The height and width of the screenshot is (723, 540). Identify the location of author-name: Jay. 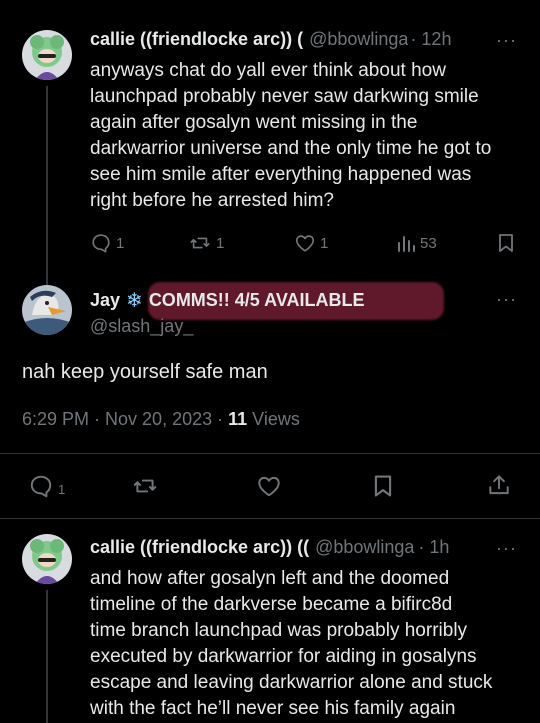
(105, 300).